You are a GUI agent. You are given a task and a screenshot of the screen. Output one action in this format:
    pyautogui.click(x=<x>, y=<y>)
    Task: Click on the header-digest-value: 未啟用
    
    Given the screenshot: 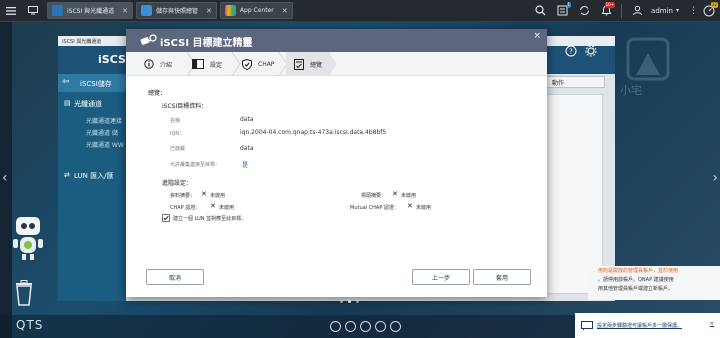 What is the action you would take?
    pyautogui.click(x=409, y=196)
    